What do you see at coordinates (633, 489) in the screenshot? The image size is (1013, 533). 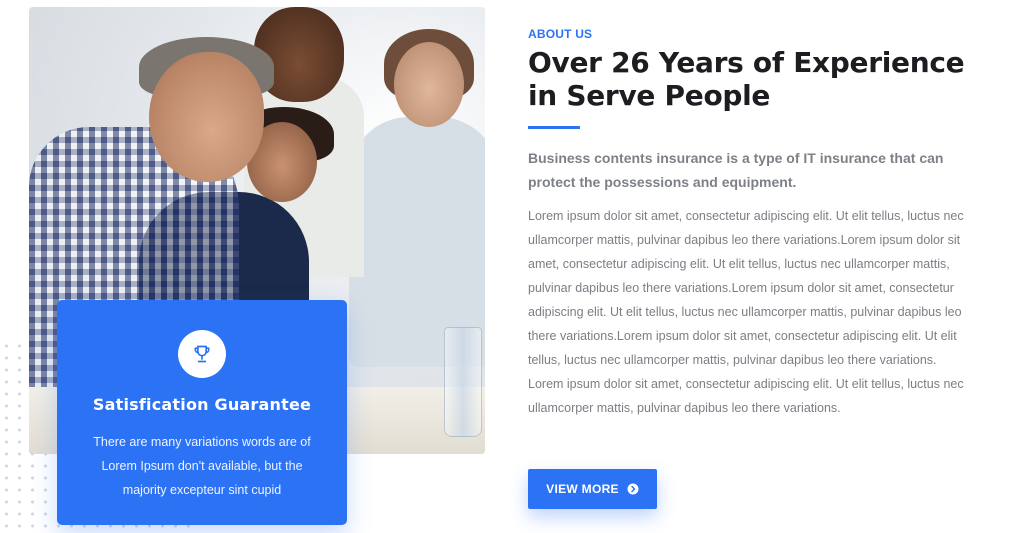 I see `arrow-circle-right-icon` at bounding box center [633, 489].